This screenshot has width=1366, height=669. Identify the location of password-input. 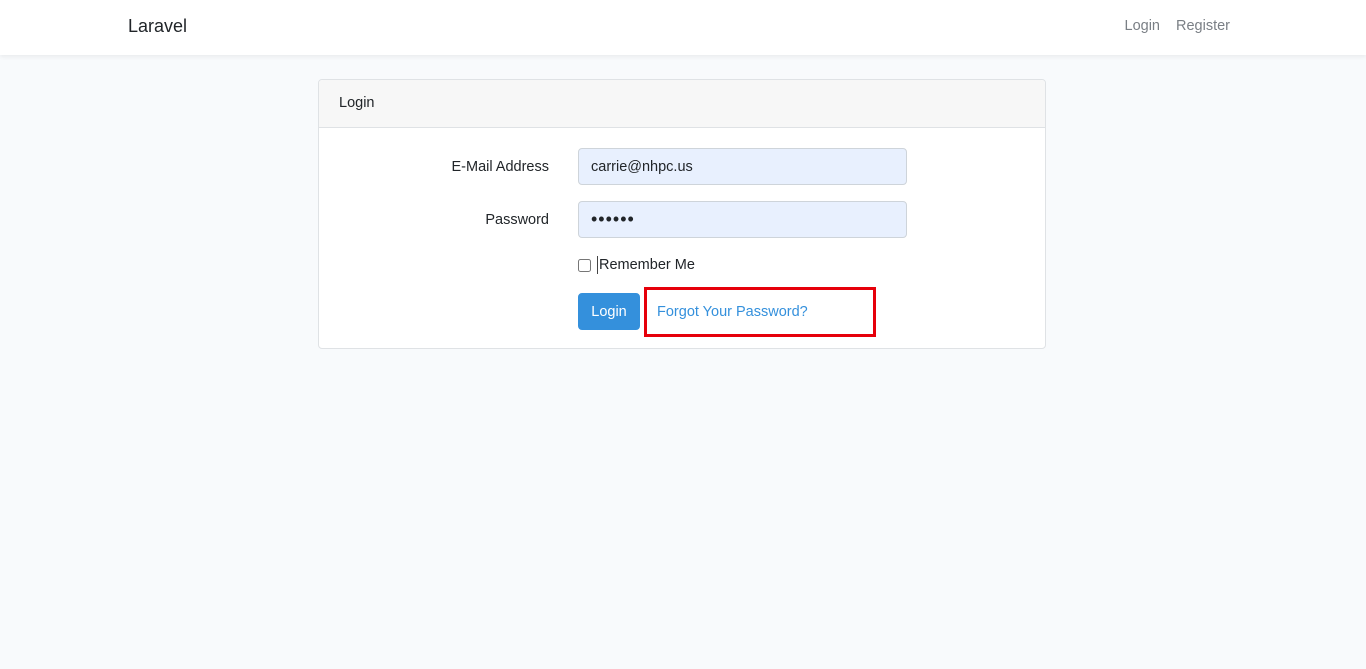
(742, 219).